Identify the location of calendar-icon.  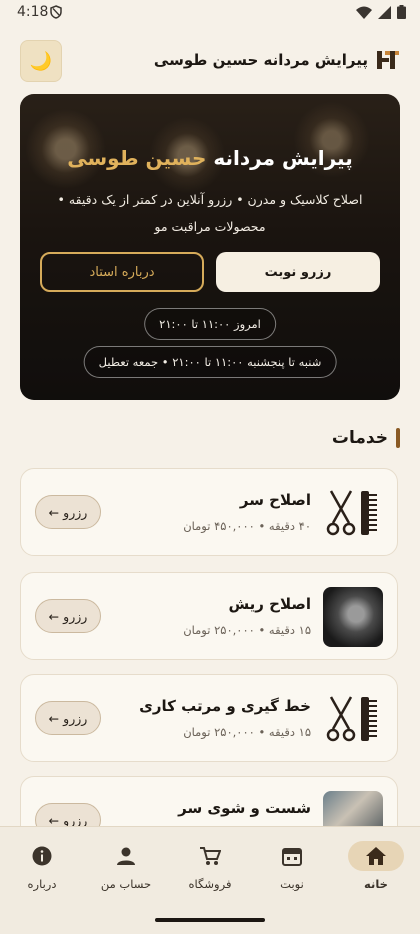
(292, 856).